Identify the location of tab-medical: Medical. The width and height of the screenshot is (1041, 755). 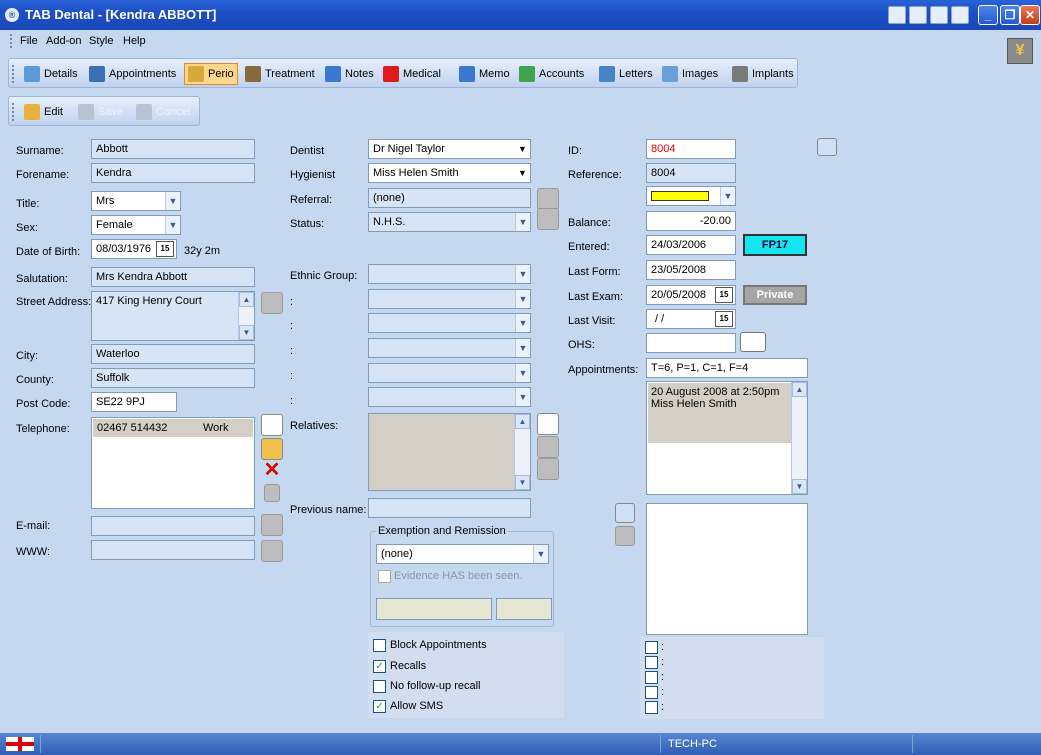
(412, 74).